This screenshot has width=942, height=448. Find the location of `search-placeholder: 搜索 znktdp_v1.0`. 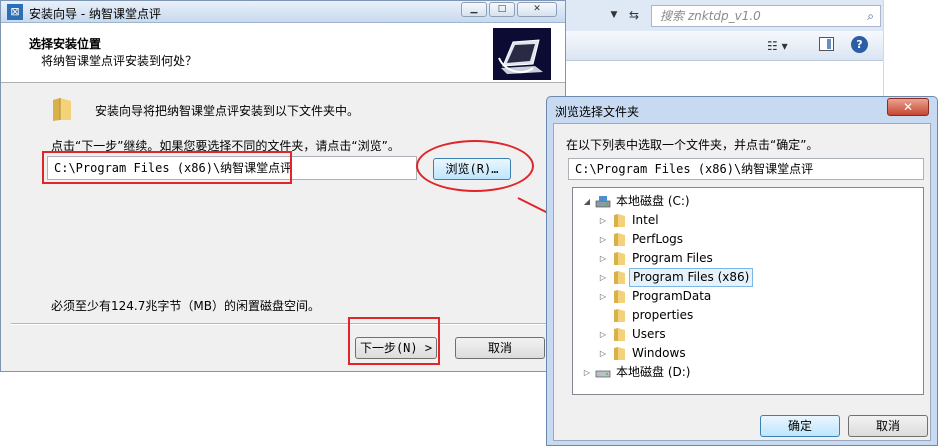

search-placeholder: 搜索 znktdp_v1.0 is located at coordinates (710, 16).